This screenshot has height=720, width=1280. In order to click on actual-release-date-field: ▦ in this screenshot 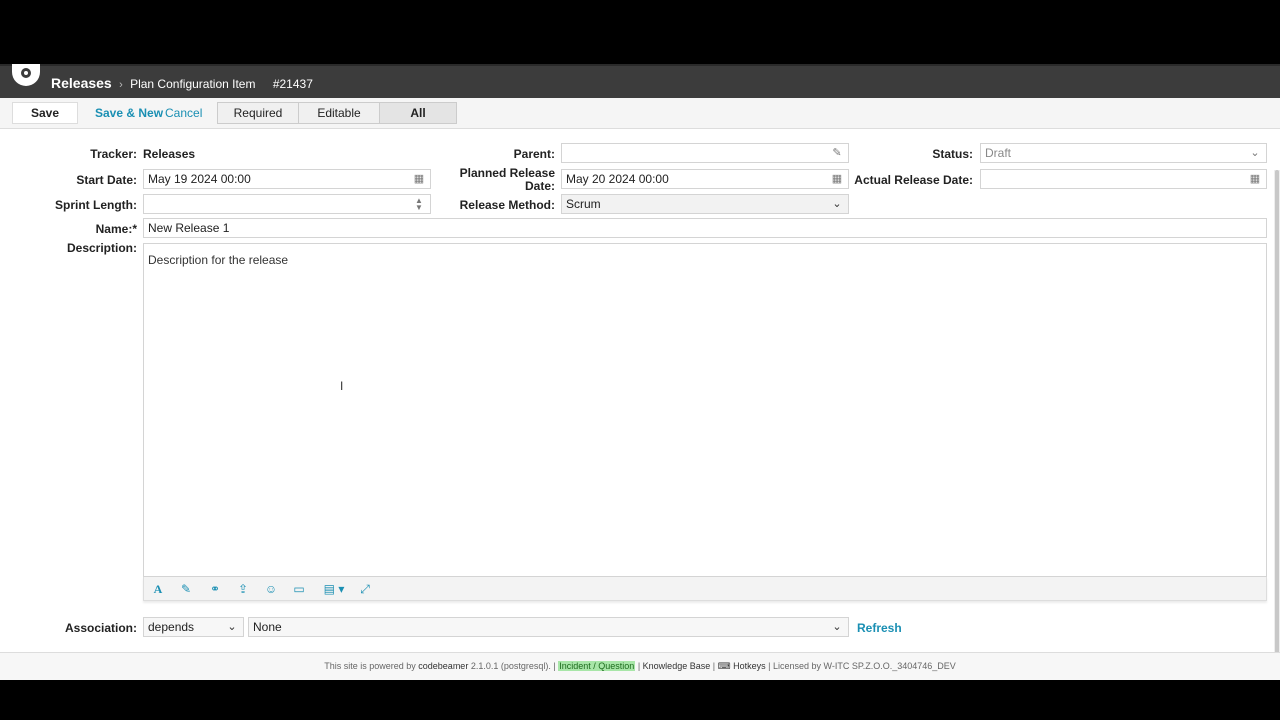, I will do `click(1123, 179)`.